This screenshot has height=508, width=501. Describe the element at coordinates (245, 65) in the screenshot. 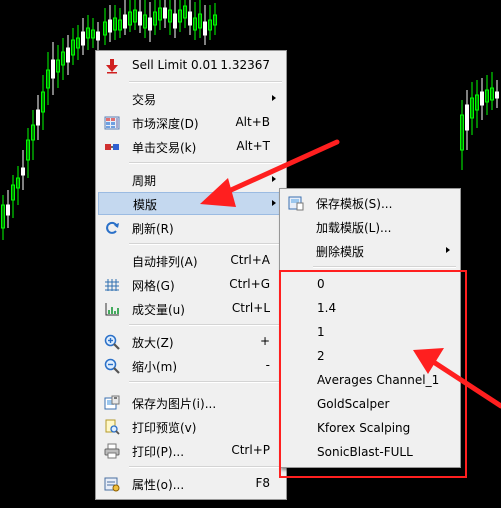

I see `menu-item-shortcut: 1.32367` at that location.